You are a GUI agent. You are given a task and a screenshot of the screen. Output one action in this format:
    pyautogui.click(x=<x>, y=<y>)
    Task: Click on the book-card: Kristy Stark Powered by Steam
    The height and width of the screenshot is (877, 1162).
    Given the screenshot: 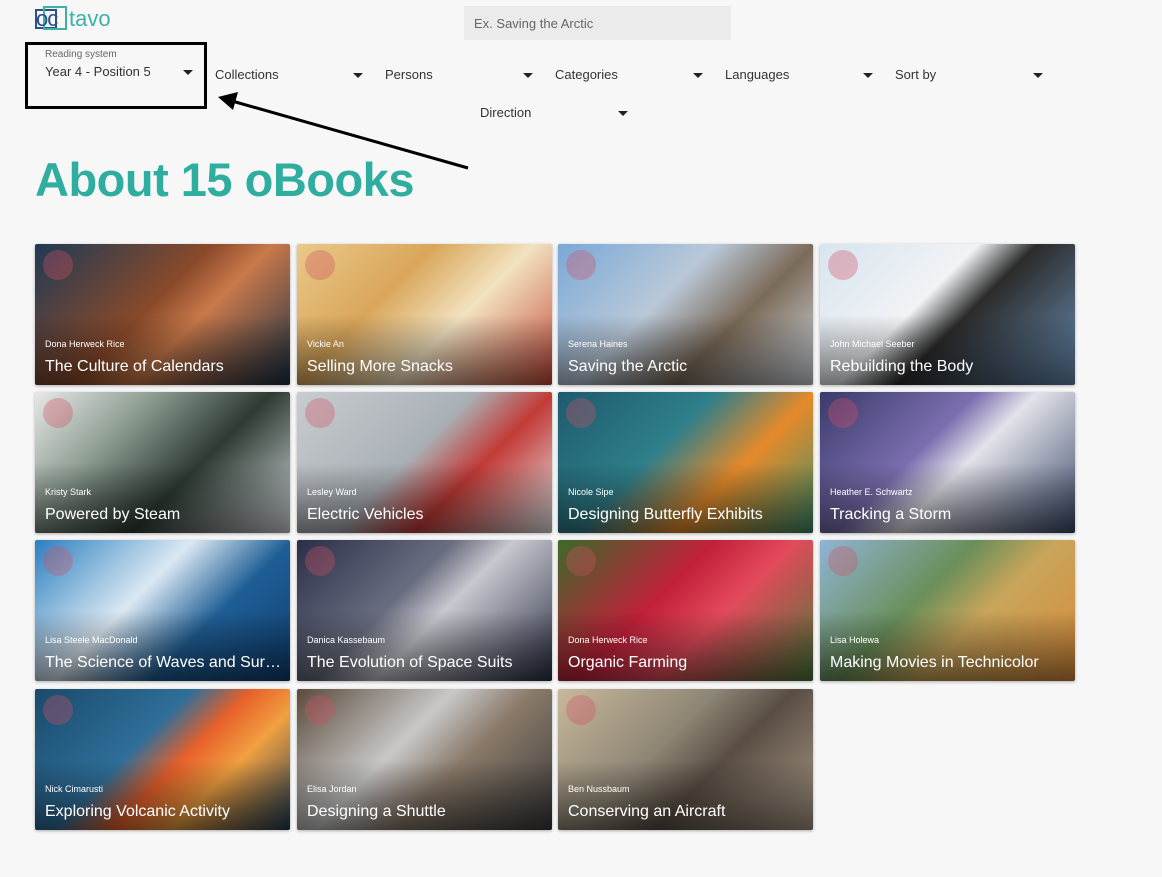 What is the action you would take?
    pyautogui.click(x=162, y=462)
    